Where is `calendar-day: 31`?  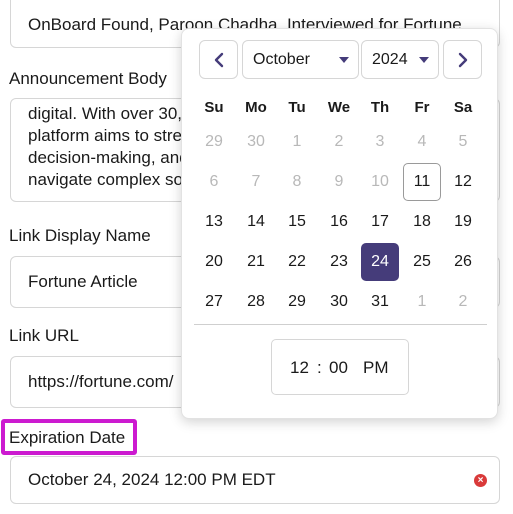
calendar-day: 31 is located at coordinates (380, 302).